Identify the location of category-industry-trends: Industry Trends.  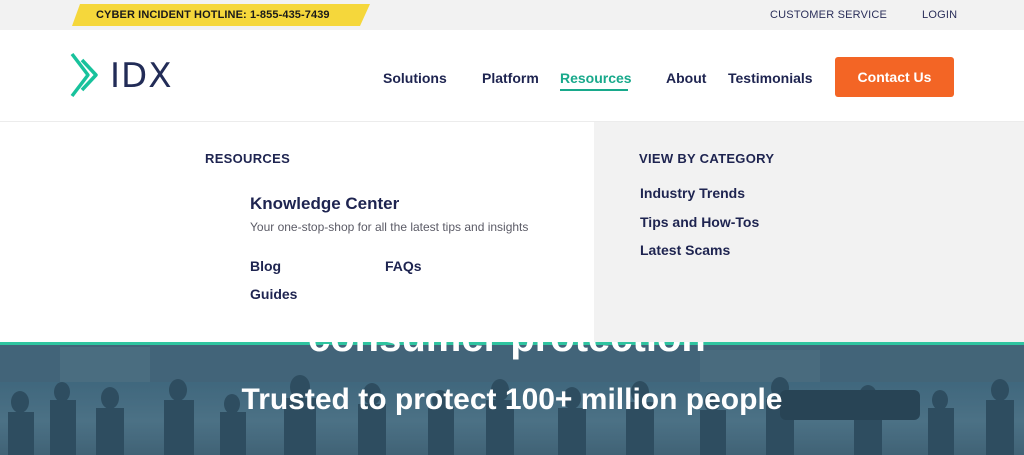
(692, 193).